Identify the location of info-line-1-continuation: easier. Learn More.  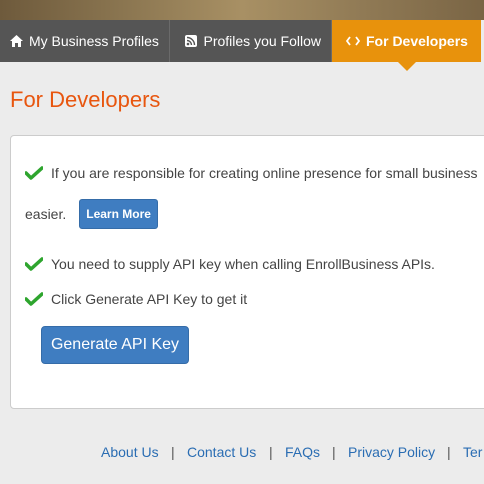
(91, 214).